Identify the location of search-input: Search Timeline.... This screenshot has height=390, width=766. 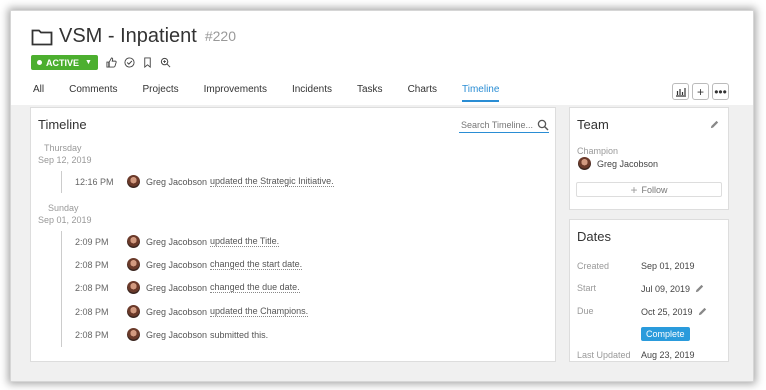
(504, 125).